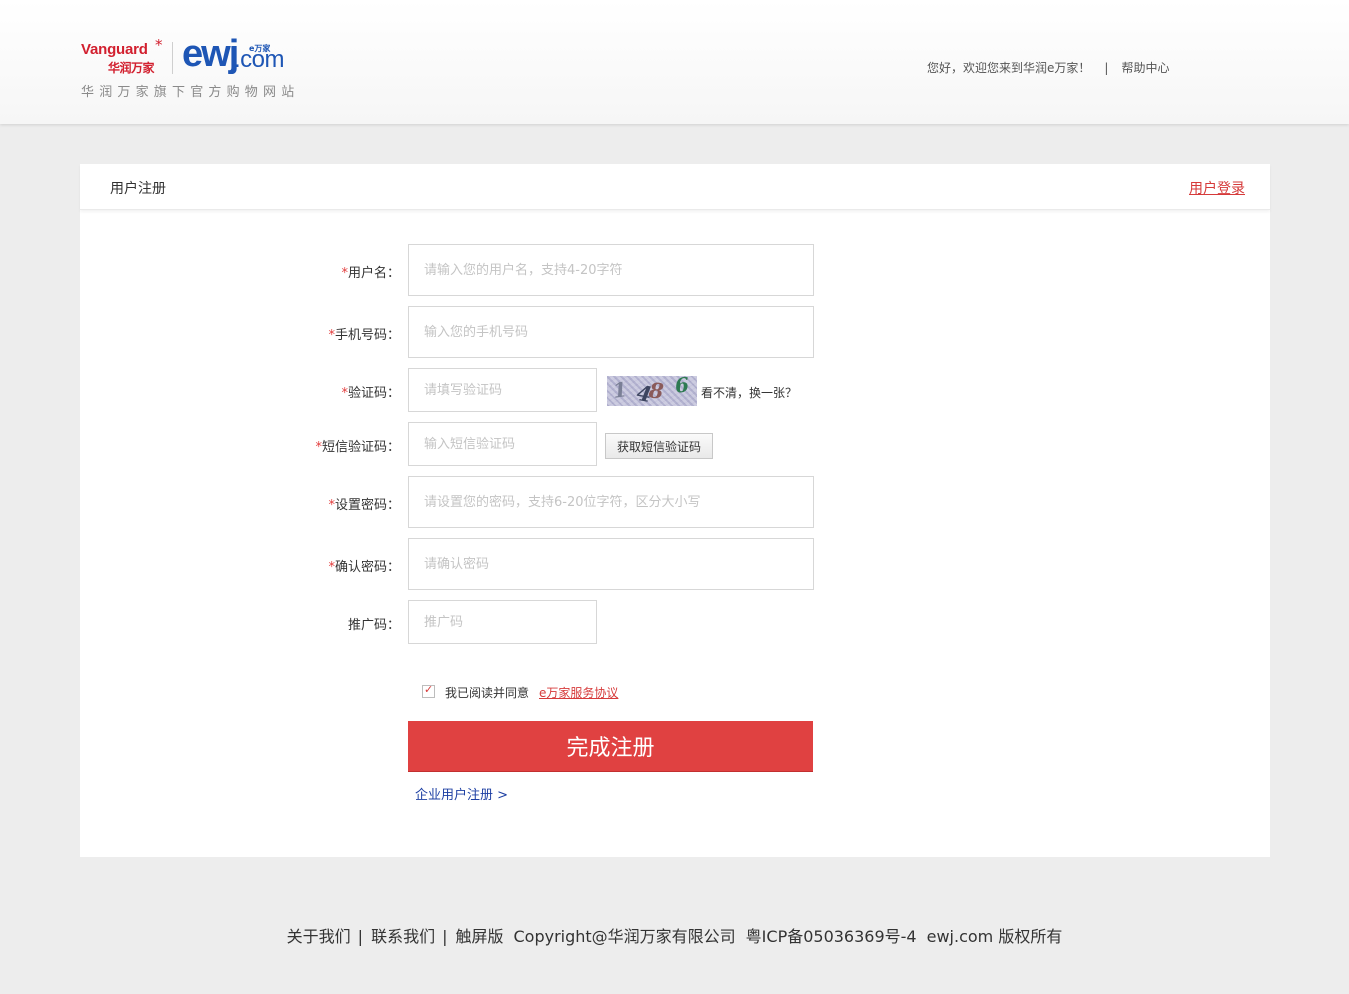  I want to click on user-login-link: 用户登录, so click(1217, 188).